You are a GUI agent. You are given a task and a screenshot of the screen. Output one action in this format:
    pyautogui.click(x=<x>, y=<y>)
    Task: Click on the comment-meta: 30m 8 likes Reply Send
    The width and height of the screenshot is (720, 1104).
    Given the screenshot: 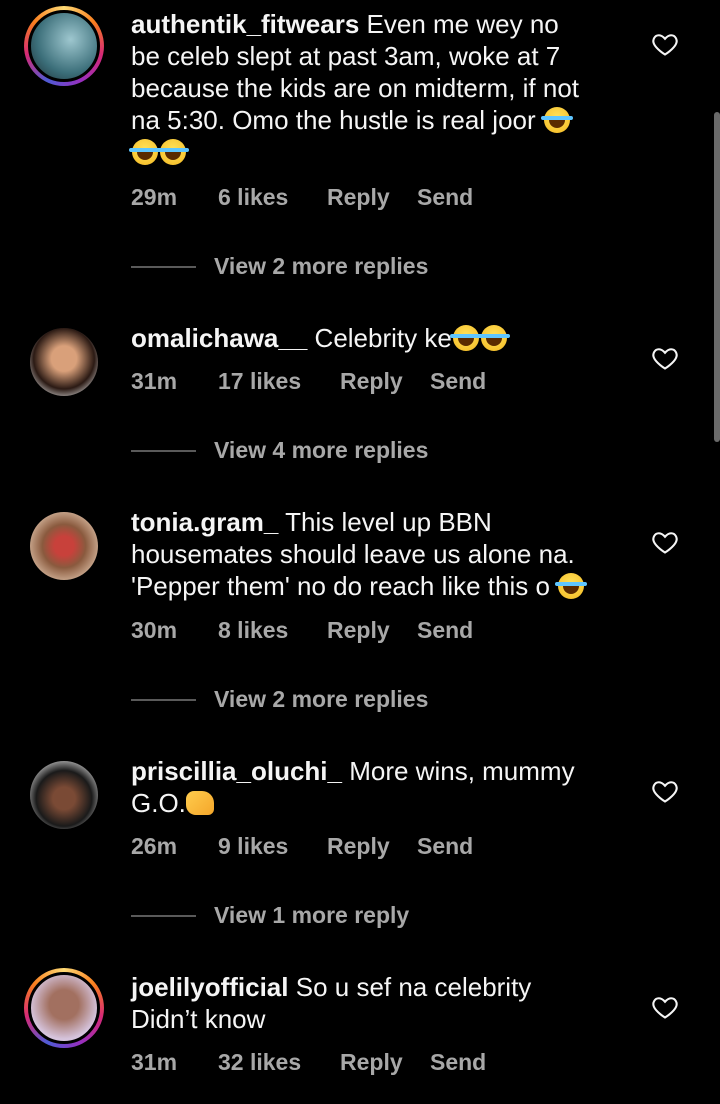 What is the action you would take?
    pyautogui.click(x=302, y=630)
    